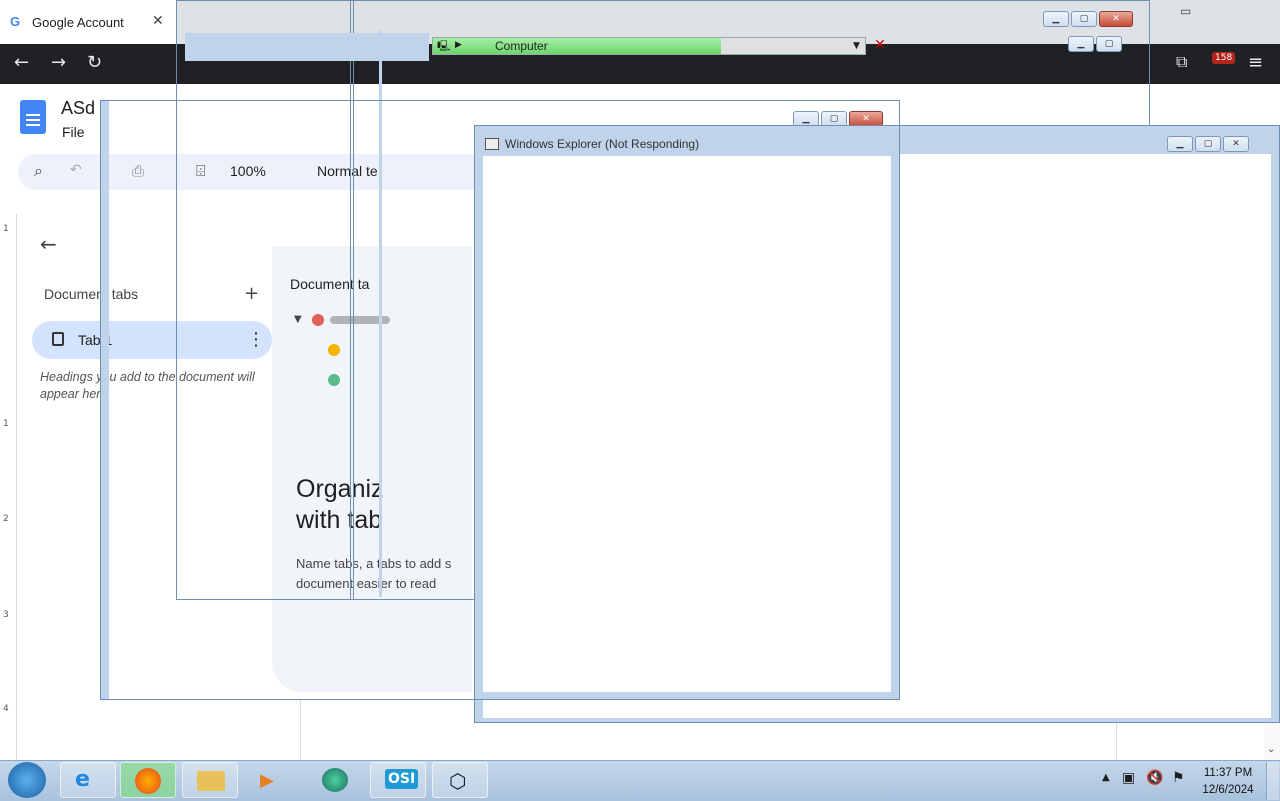 The image size is (1280, 801). What do you see at coordinates (78, 108) in the screenshot?
I see `document-title: ASd` at bounding box center [78, 108].